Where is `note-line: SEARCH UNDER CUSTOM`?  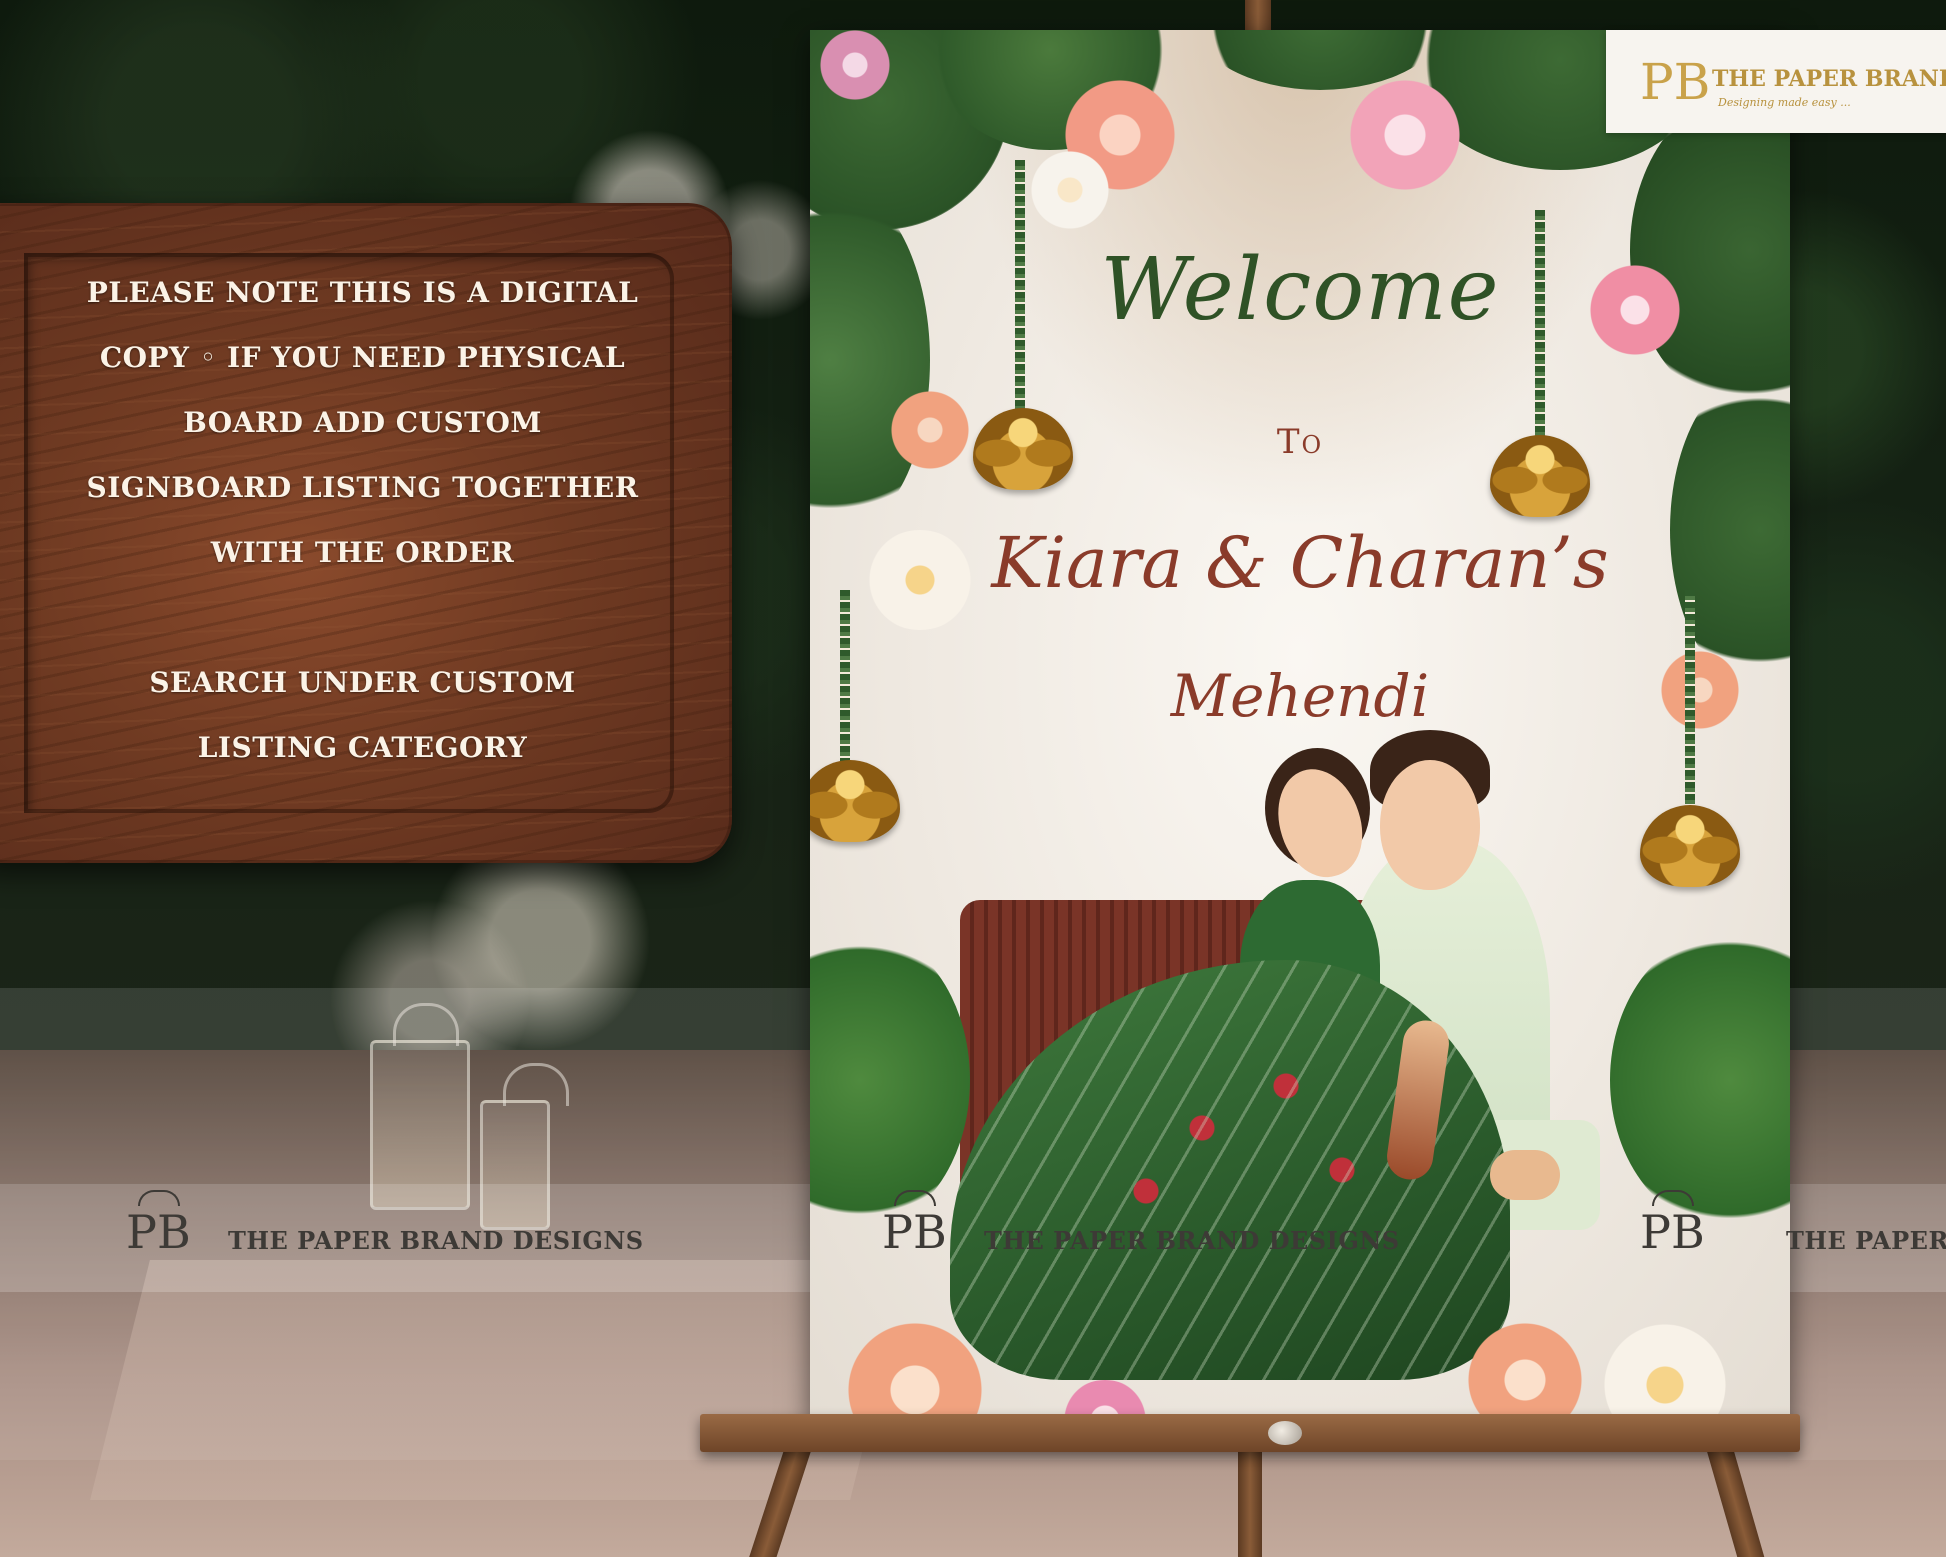 note-line: SEARCH UNDER CUSTOM is located at coordinates (362, 682).